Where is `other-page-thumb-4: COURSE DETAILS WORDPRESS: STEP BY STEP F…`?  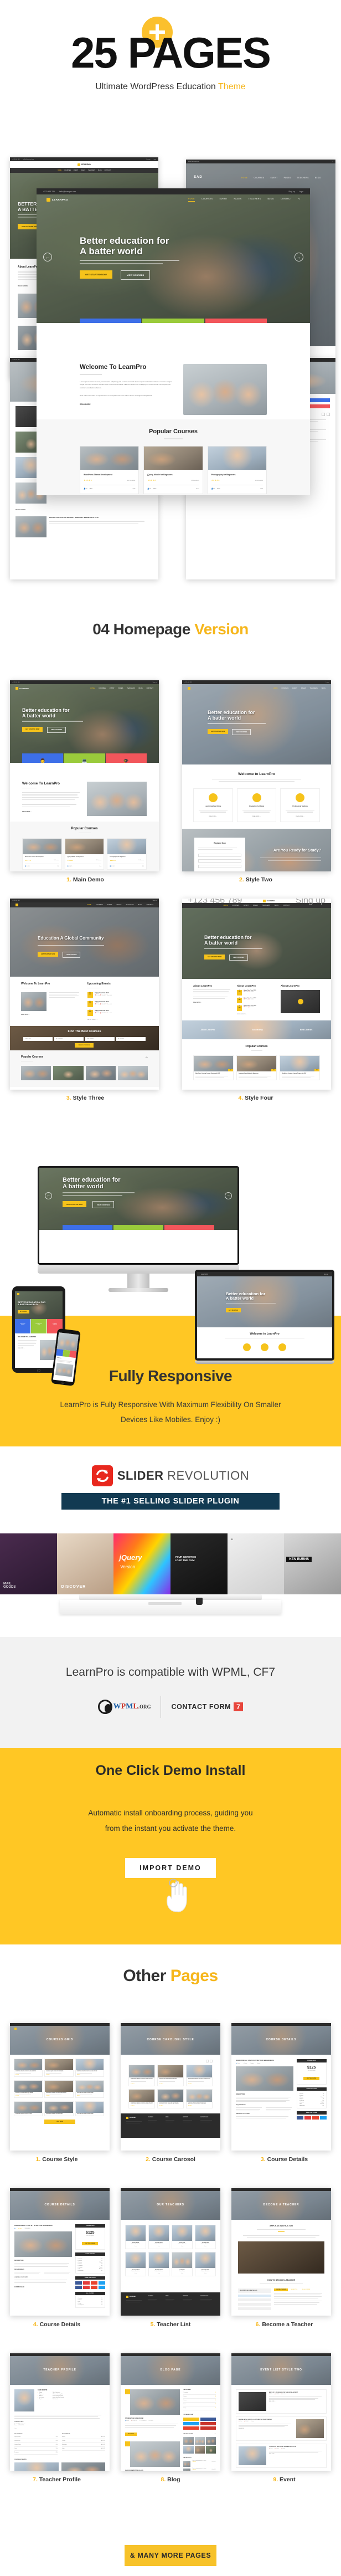
other-page-thumb-4: COURSE DETAILS WORDPRESS: STEP BY STEP F… is located at coordinates (60, 2252).